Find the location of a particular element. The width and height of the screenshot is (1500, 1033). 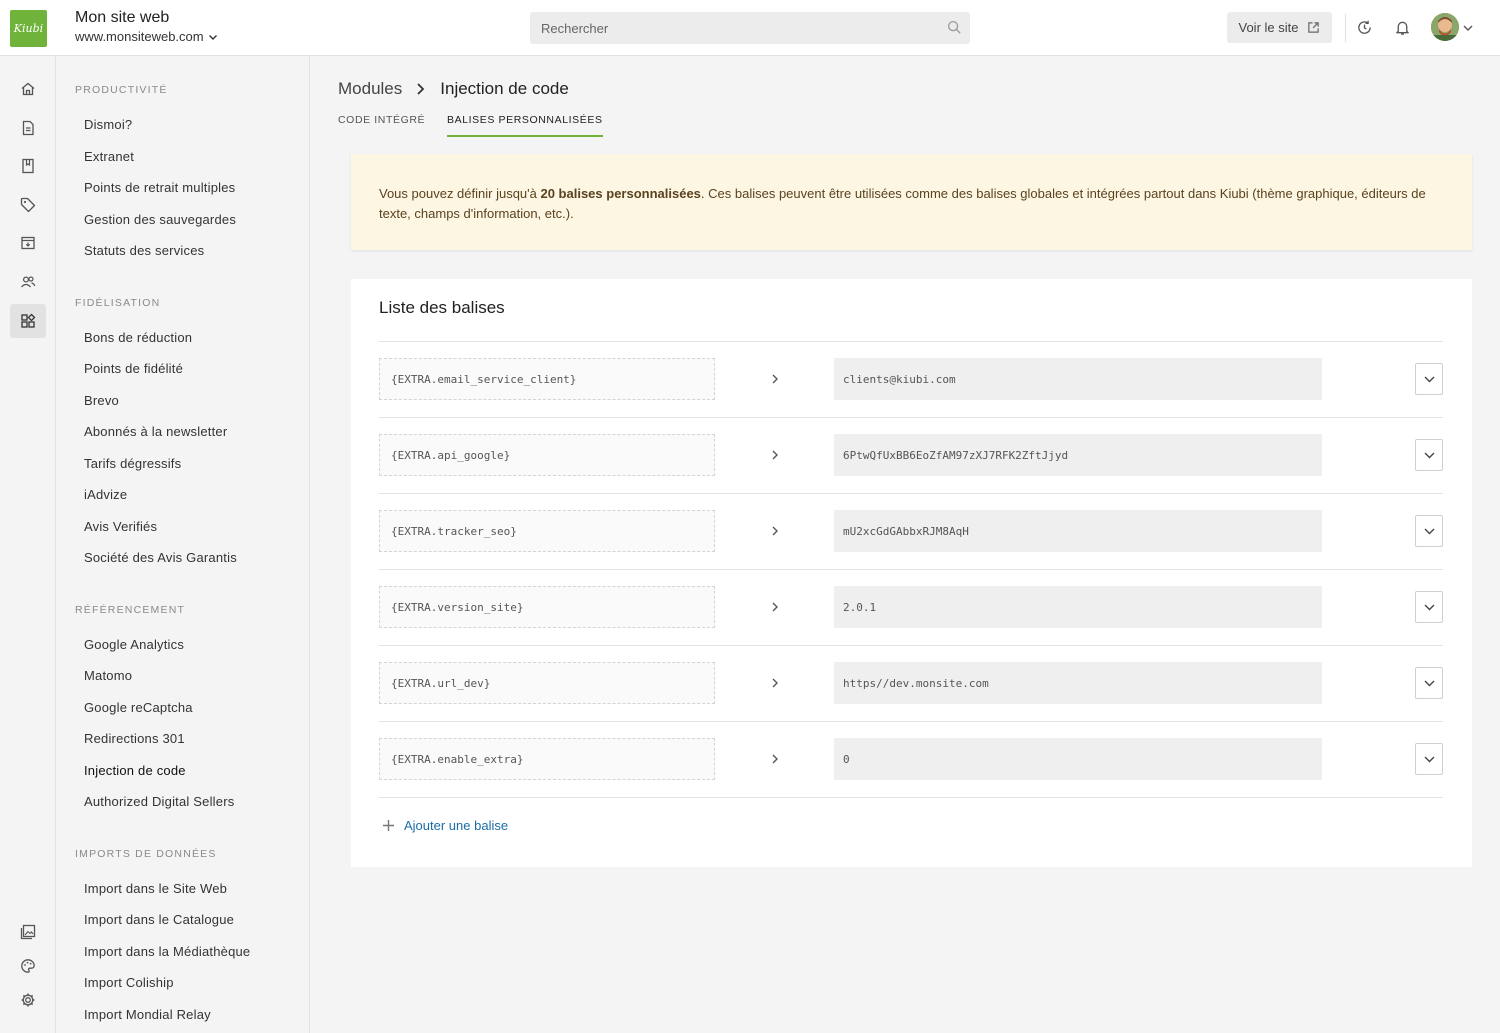

tag-row: {EXTRA.url_dev} https//dev.monsite.com is located at coordinates (911, 684).